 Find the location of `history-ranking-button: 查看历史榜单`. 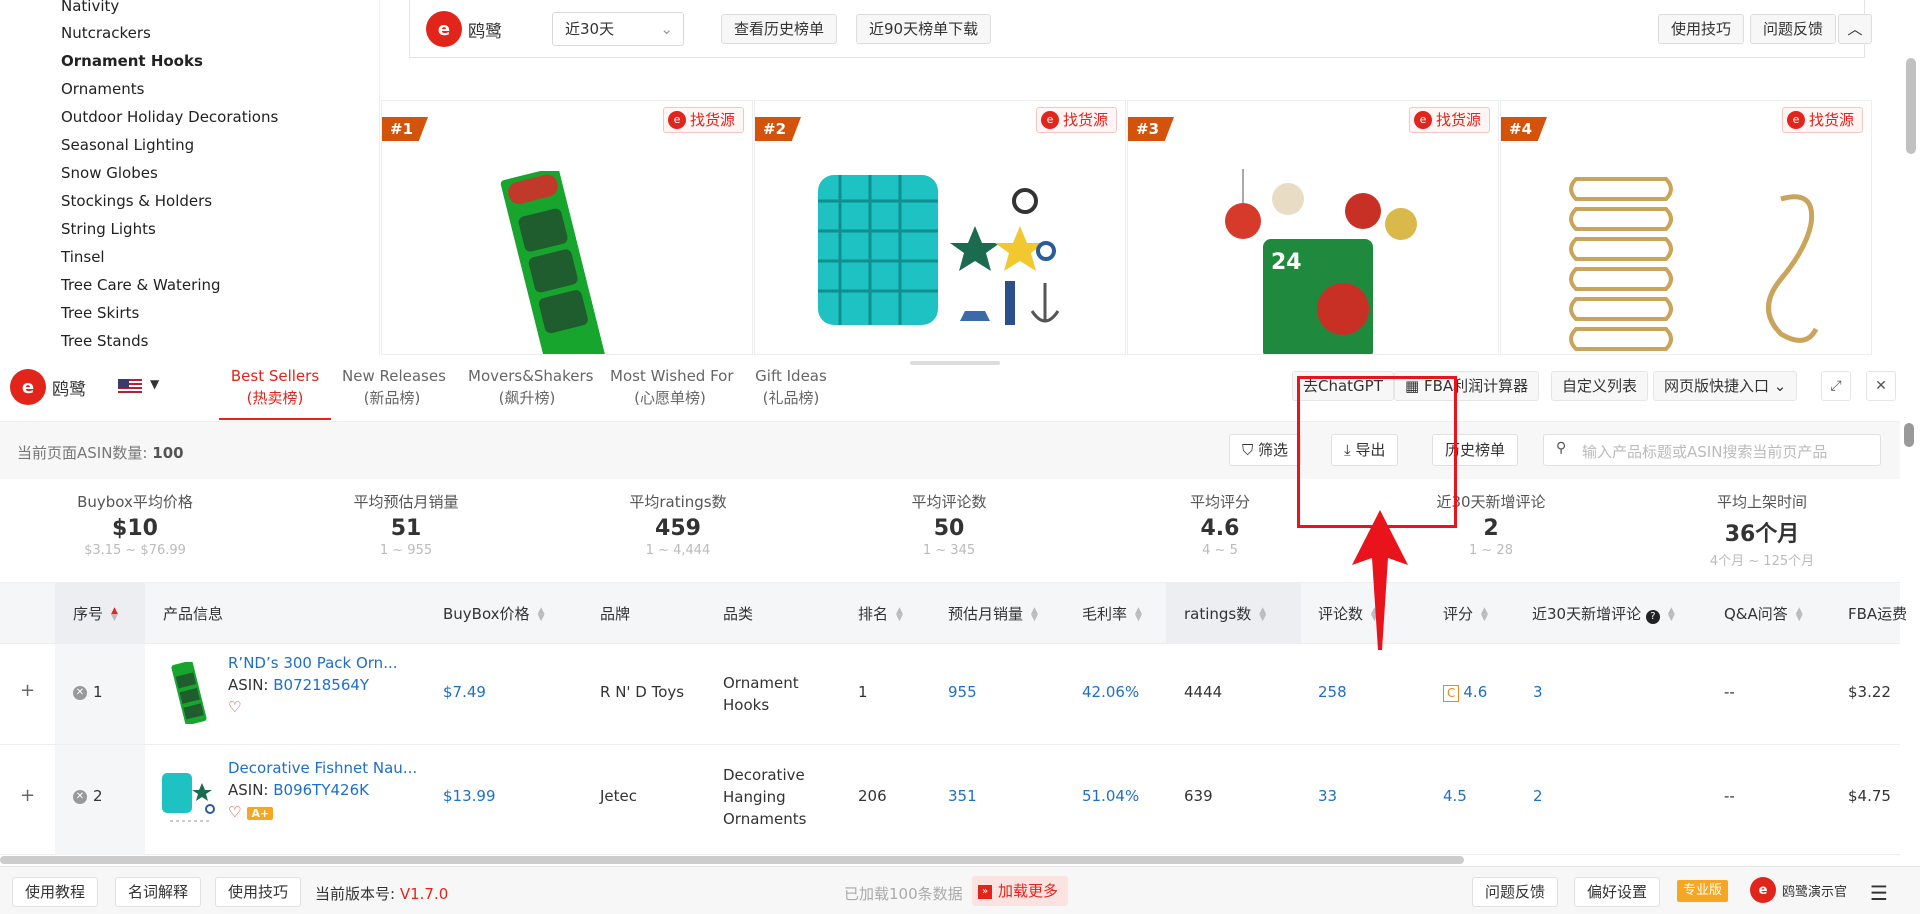

history-ranking-button: 查看历史榜单 is located at coordinates (779, 29).